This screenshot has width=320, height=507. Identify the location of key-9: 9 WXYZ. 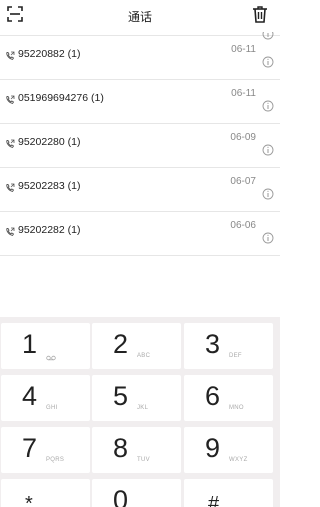
(228, 450).